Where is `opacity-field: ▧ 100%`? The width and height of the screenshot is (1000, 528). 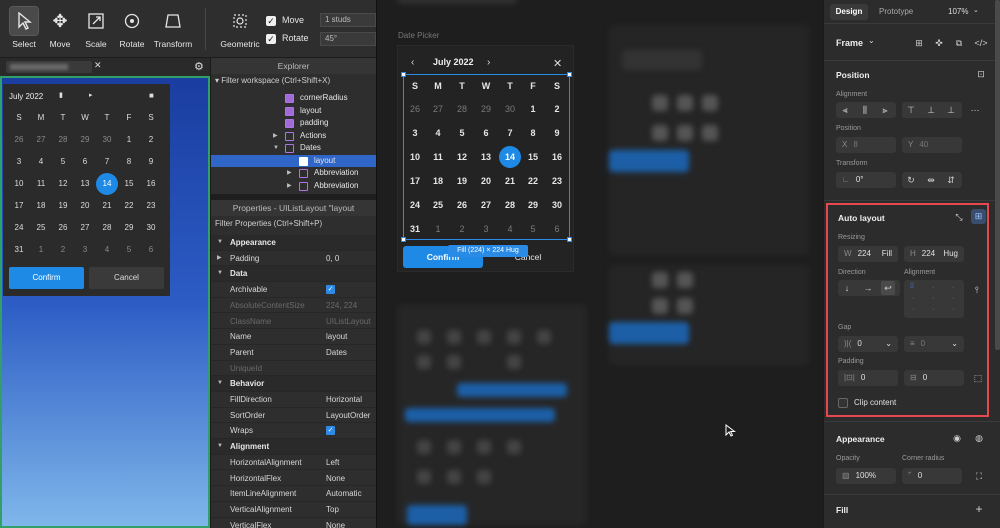 opacity-field: ▧ 100% is located at coordinates (866, 476).